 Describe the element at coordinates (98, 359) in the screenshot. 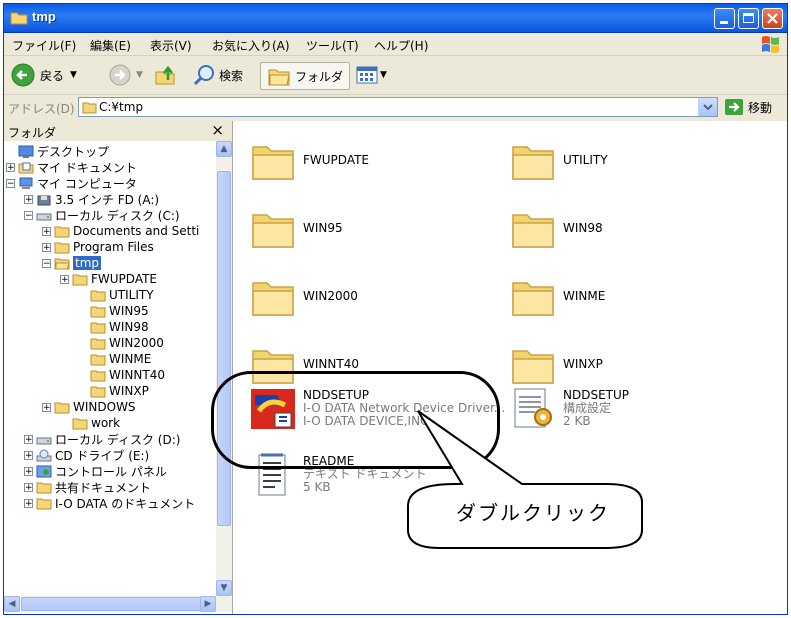

I see `folder-icon` at that location.